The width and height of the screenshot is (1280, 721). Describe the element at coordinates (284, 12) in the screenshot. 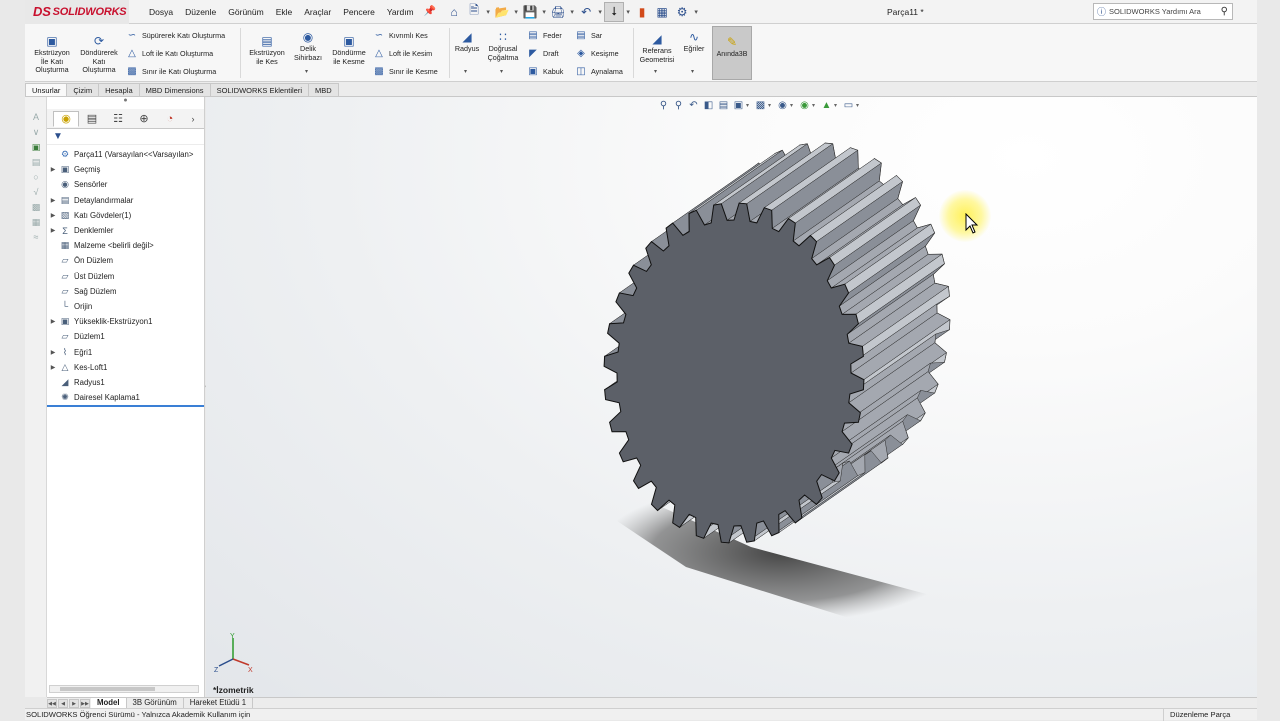

I see `menu-ekle: Ekle` at that location.